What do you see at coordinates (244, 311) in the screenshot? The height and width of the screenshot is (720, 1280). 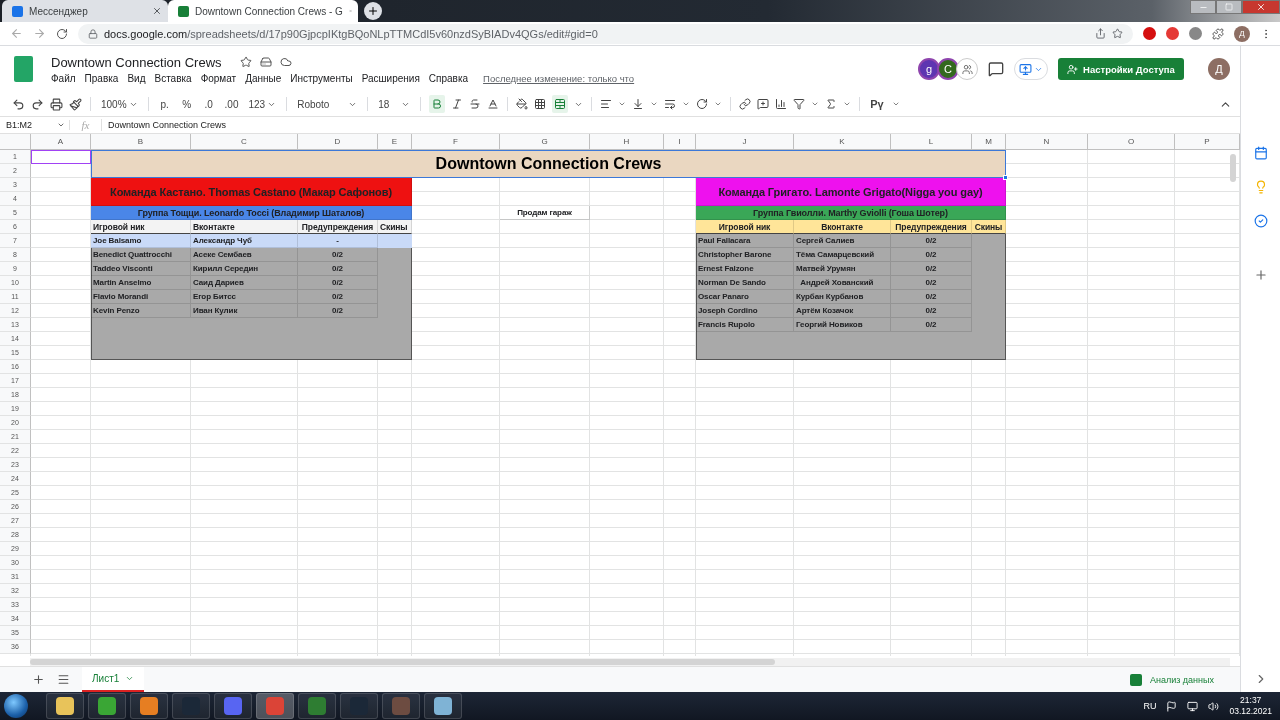 I see `table-cell: Иван Кулик` at bounding box center [244, 311].